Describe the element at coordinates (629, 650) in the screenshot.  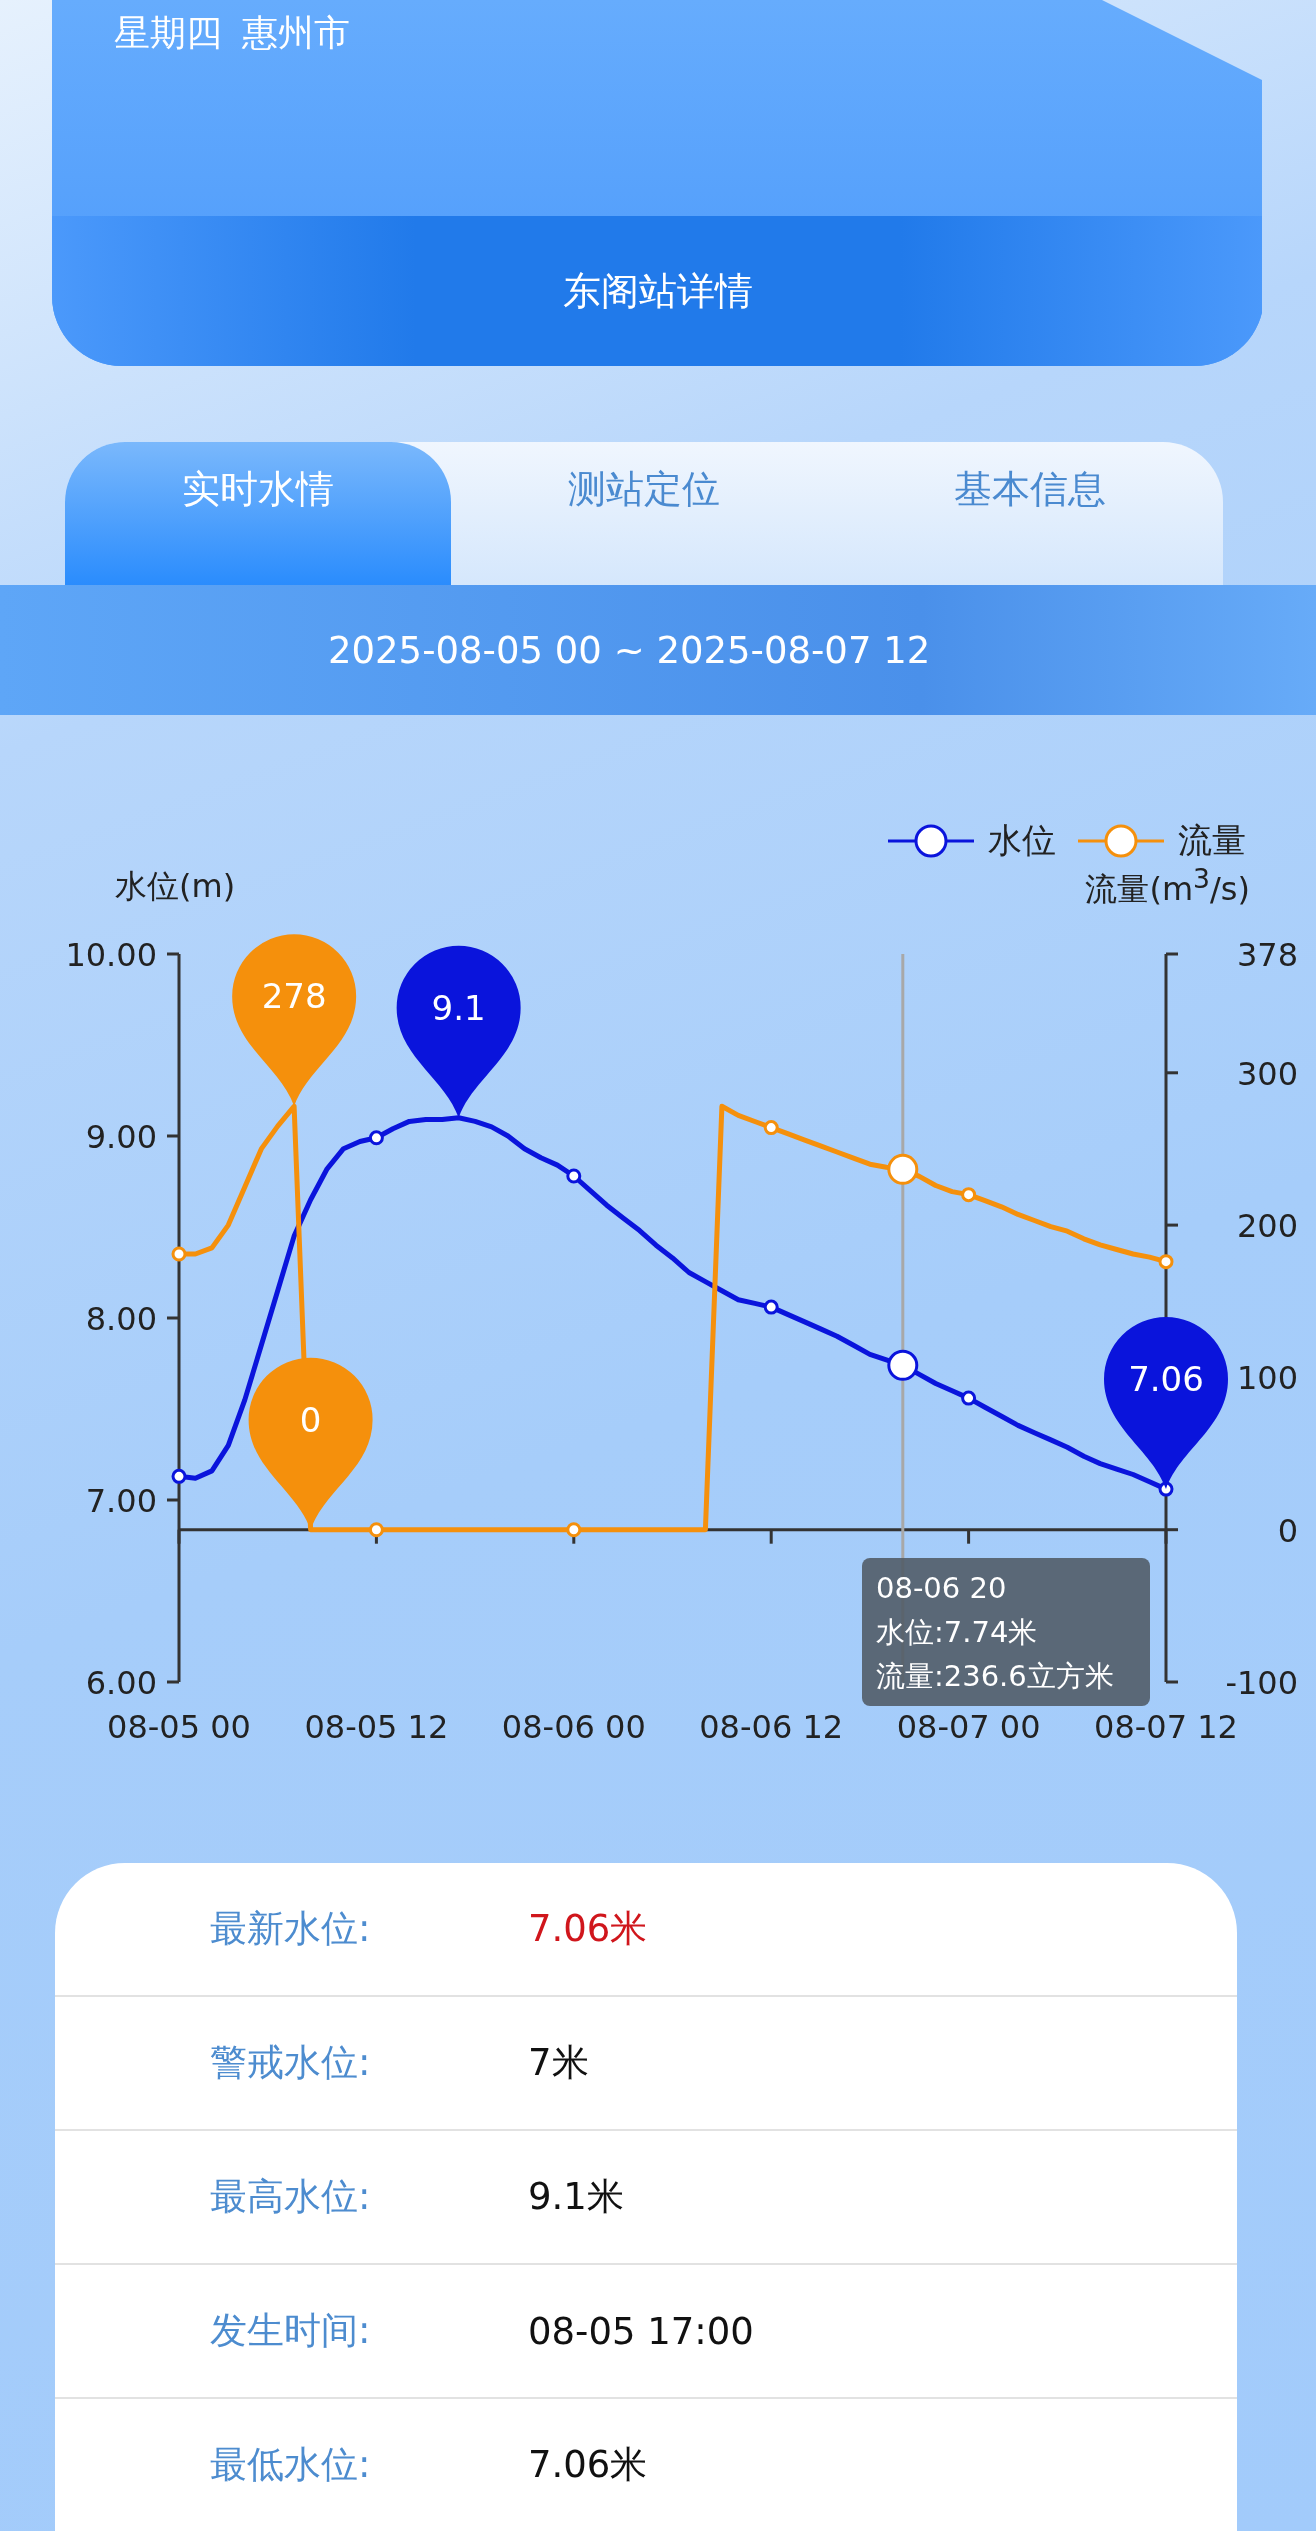
I see `date-range-text: 2025-08-05 00 ~ 2025-08-07 12` at that location.